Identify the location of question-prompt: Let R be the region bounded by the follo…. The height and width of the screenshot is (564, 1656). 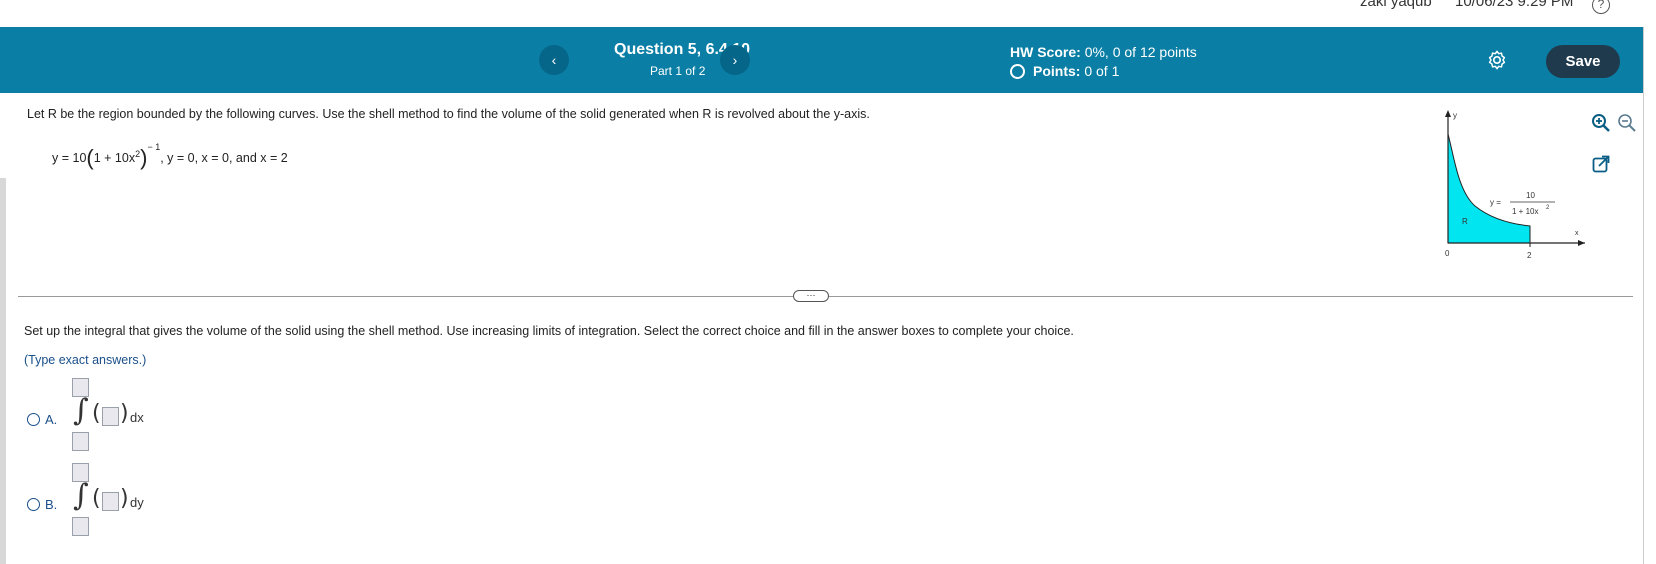
(448, 114).